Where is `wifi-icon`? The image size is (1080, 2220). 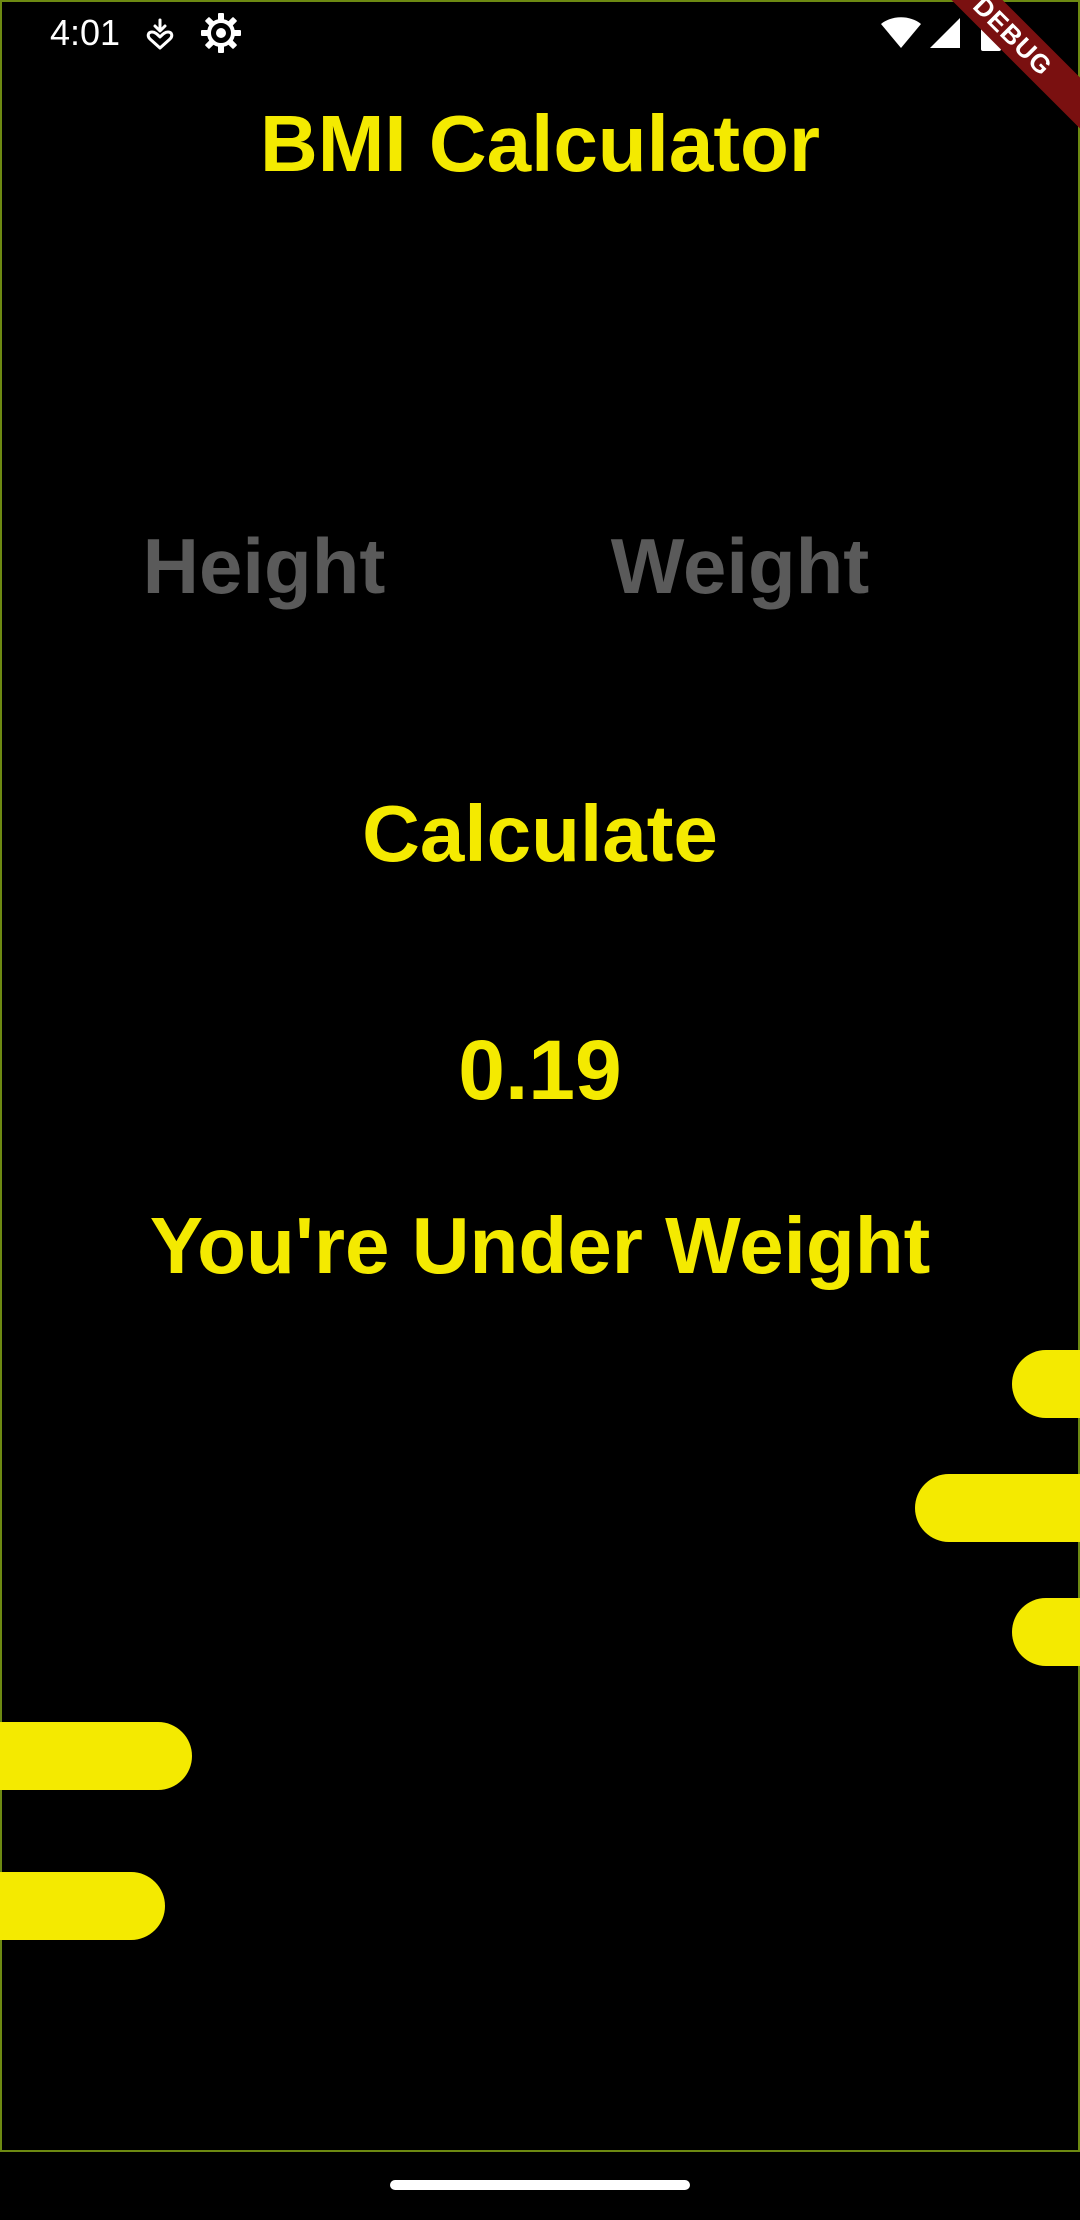 wifi-icon is located at coordinates (901, 32).